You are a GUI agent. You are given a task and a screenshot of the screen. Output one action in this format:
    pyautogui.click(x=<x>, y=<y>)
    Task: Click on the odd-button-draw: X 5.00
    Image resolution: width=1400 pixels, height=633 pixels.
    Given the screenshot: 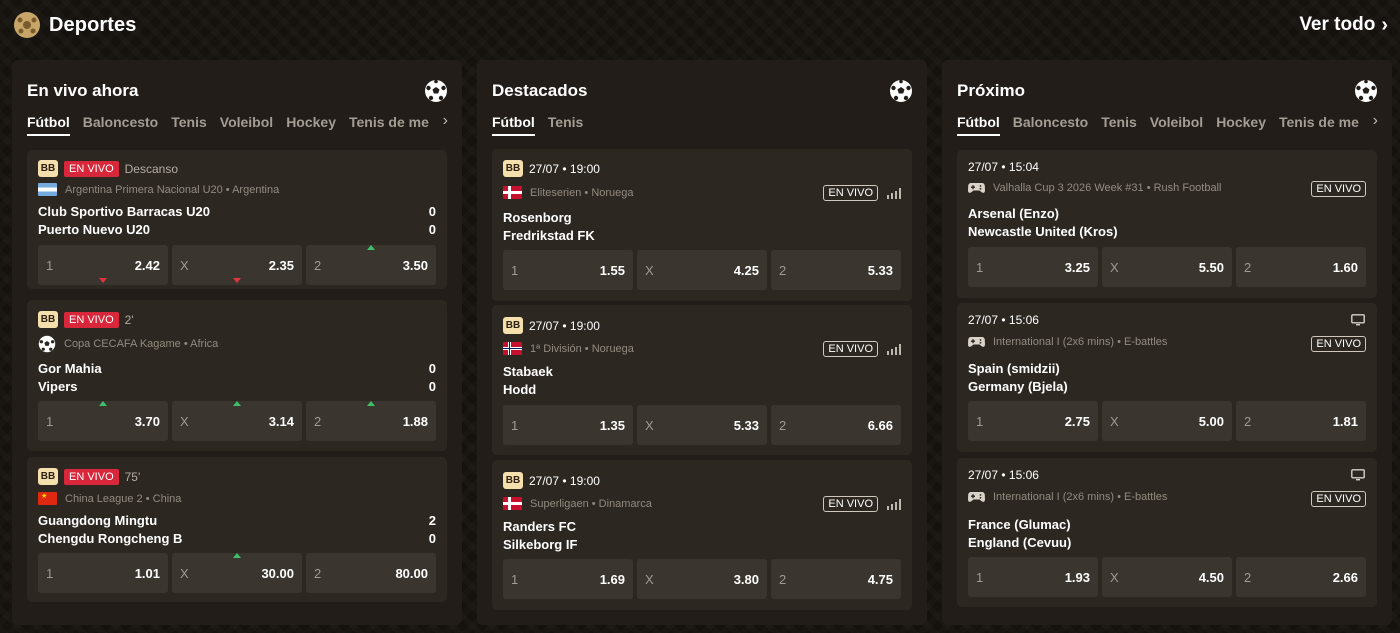 What is the action you would take?
    pyautogui.click(x=1167, y=421)
    